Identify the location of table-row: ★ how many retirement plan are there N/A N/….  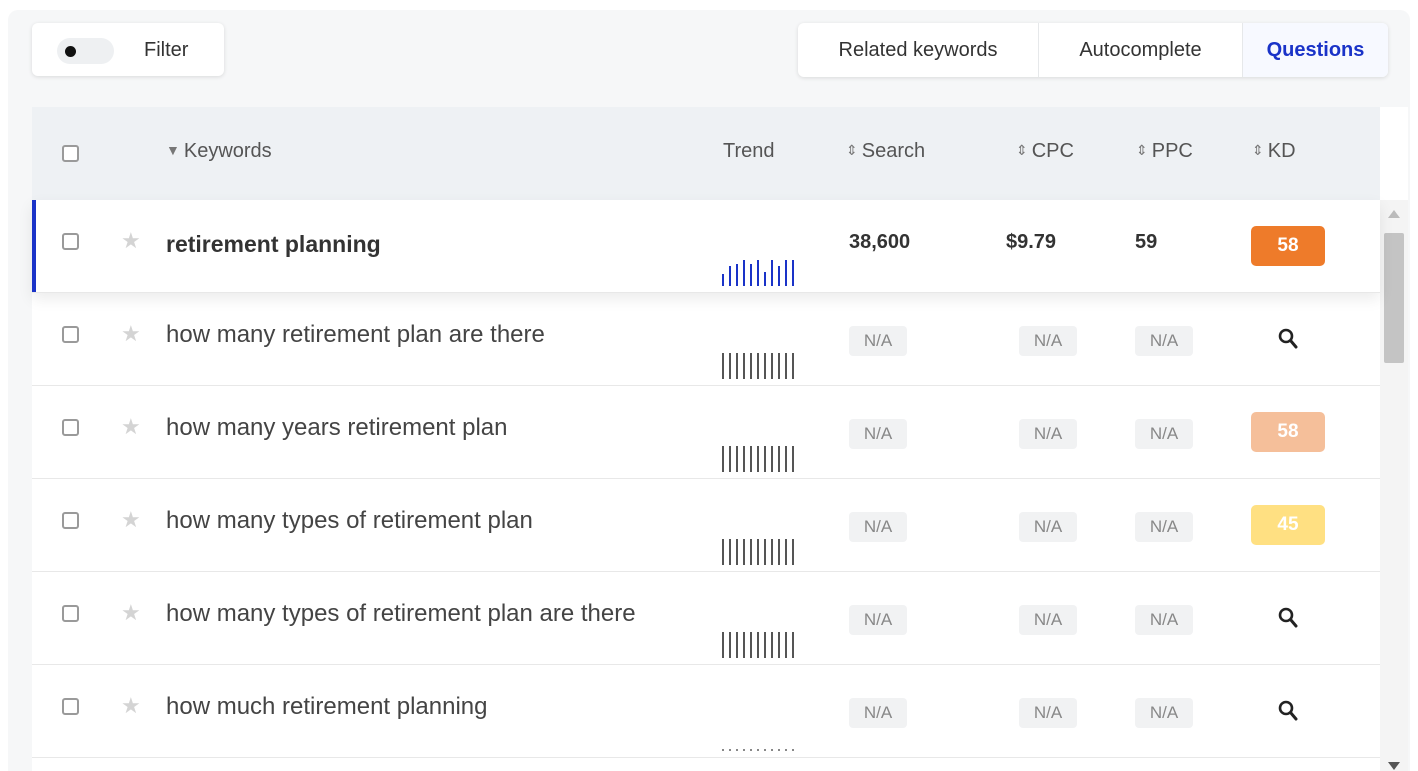
(706, 339).